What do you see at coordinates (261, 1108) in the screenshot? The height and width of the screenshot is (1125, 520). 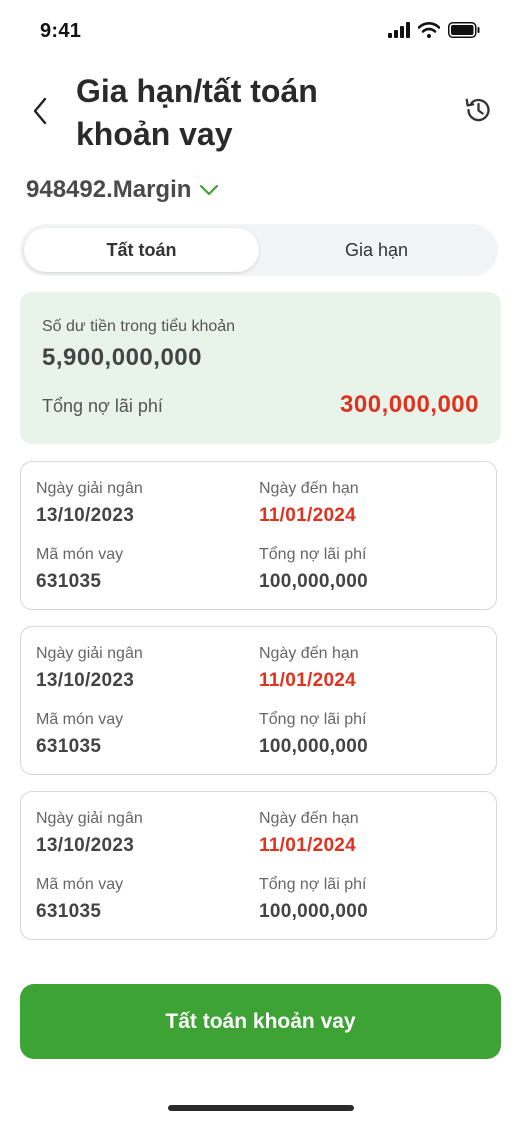 I see `home-indicator` at bounding box center [261, 1108].